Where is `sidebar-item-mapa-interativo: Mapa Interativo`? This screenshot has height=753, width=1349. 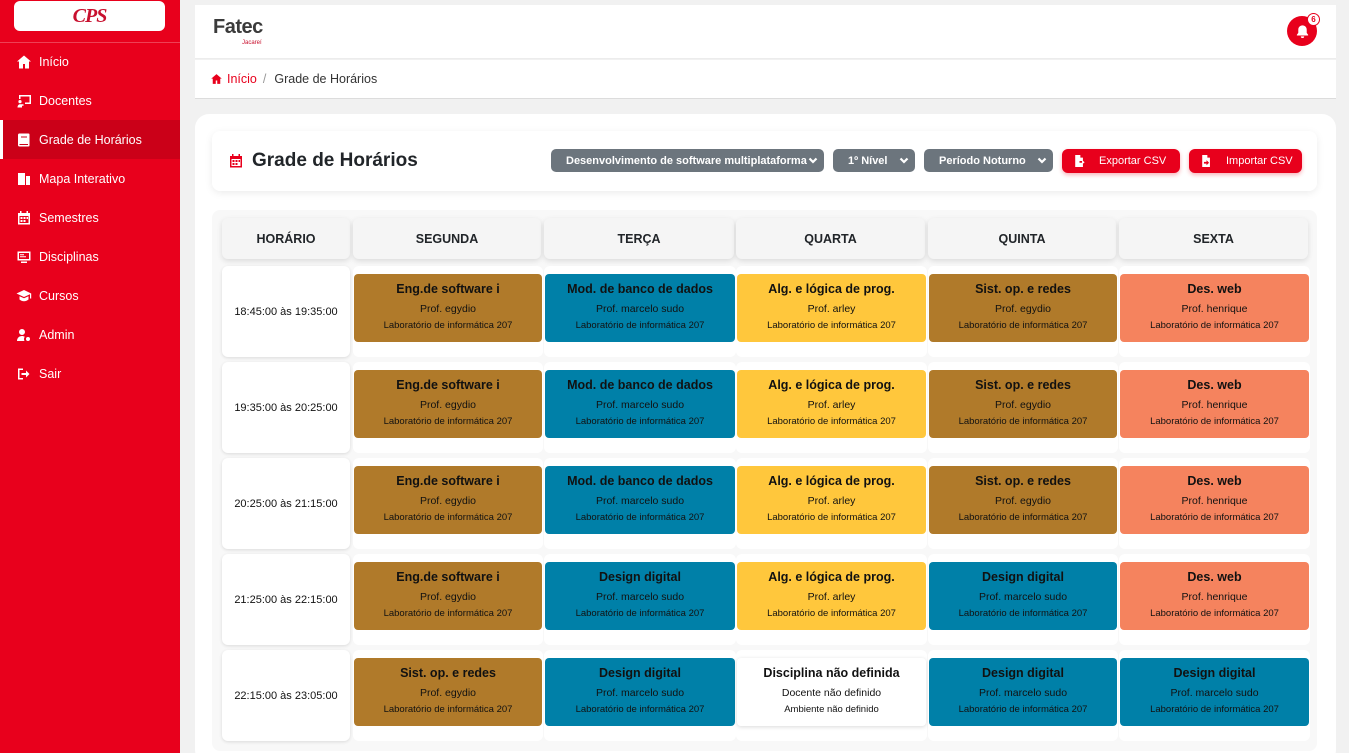 sidebar-item-mapa-interativo: Mapa Interativo is located at coordinates (90, 178).